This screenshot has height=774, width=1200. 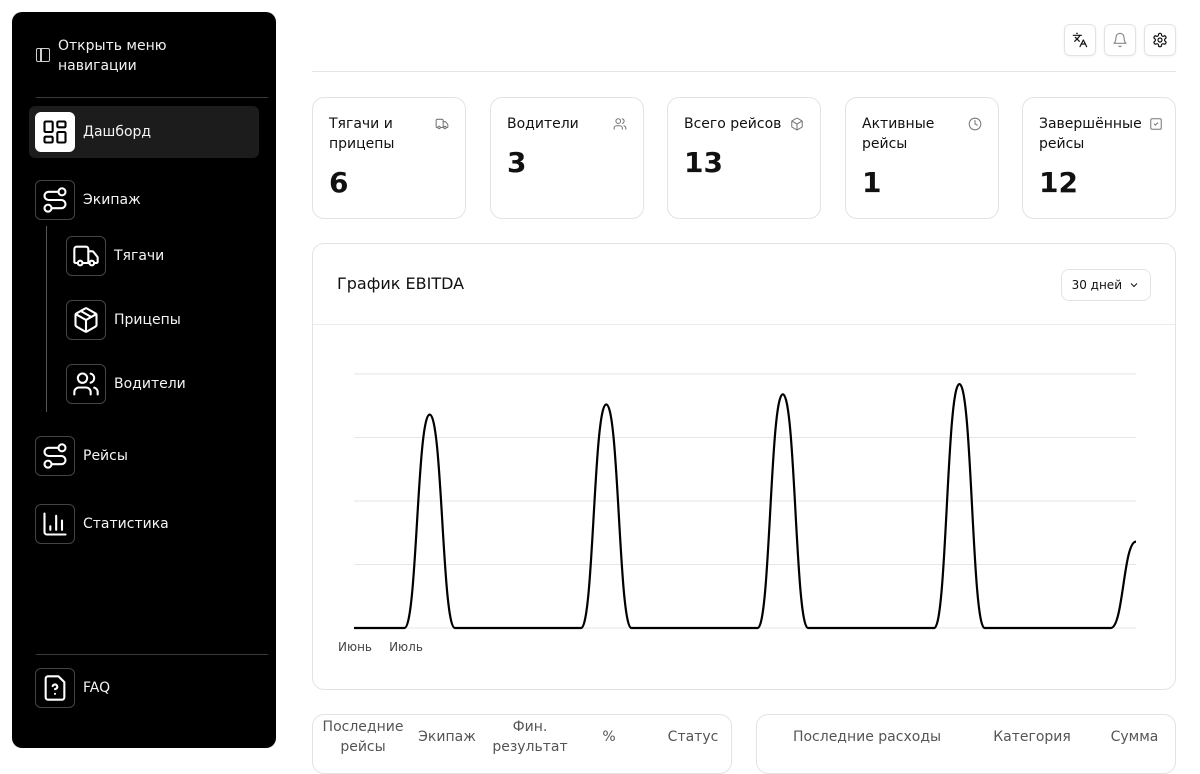 What do you see at coordinates (744, 158) in the screenshot?
I see `stat-card-total-trips: Всего рейсов 13` at bounding box center [744, 158].